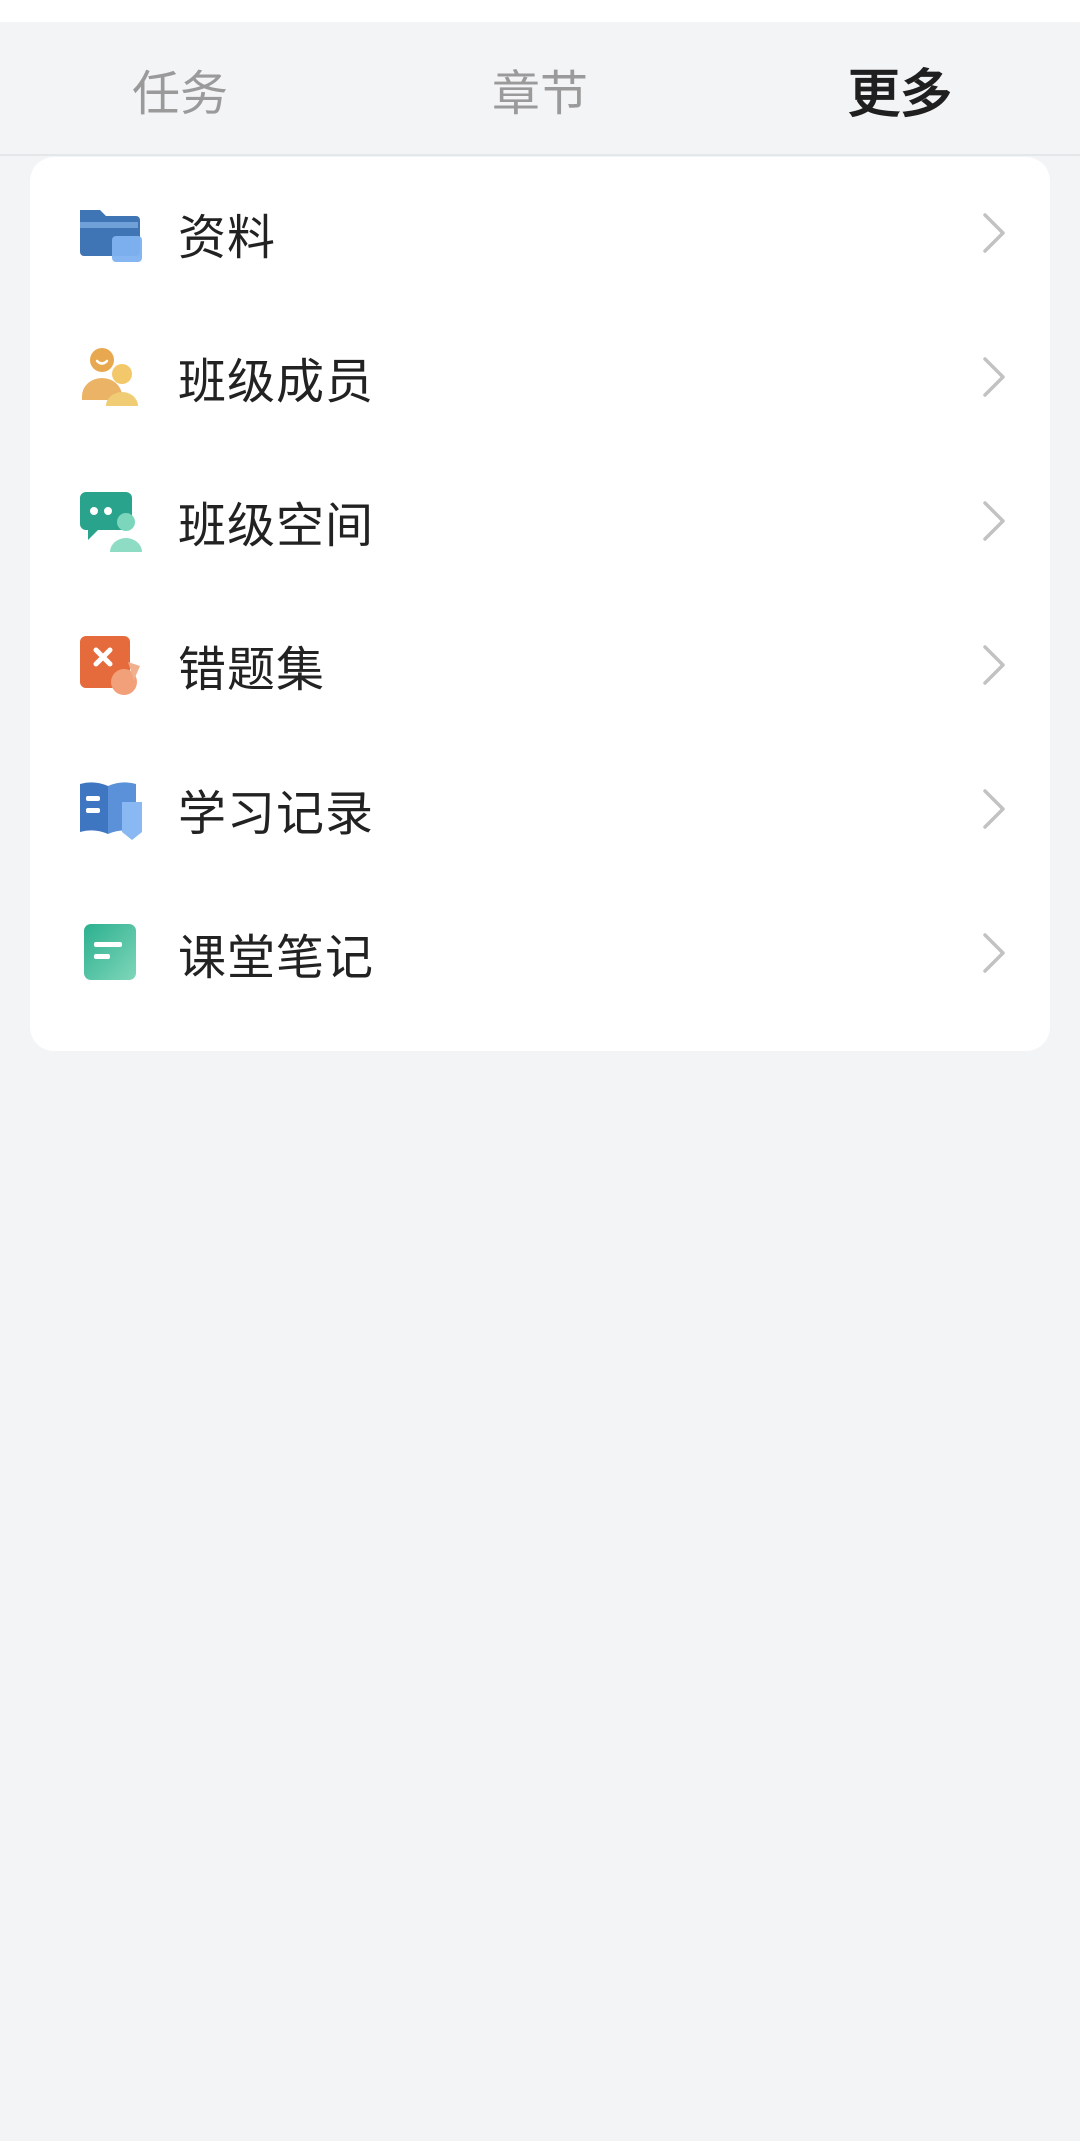 This screenshot has height=2141, width=1080. I want to click on menu-item-label: 资料, so click(227, 238).